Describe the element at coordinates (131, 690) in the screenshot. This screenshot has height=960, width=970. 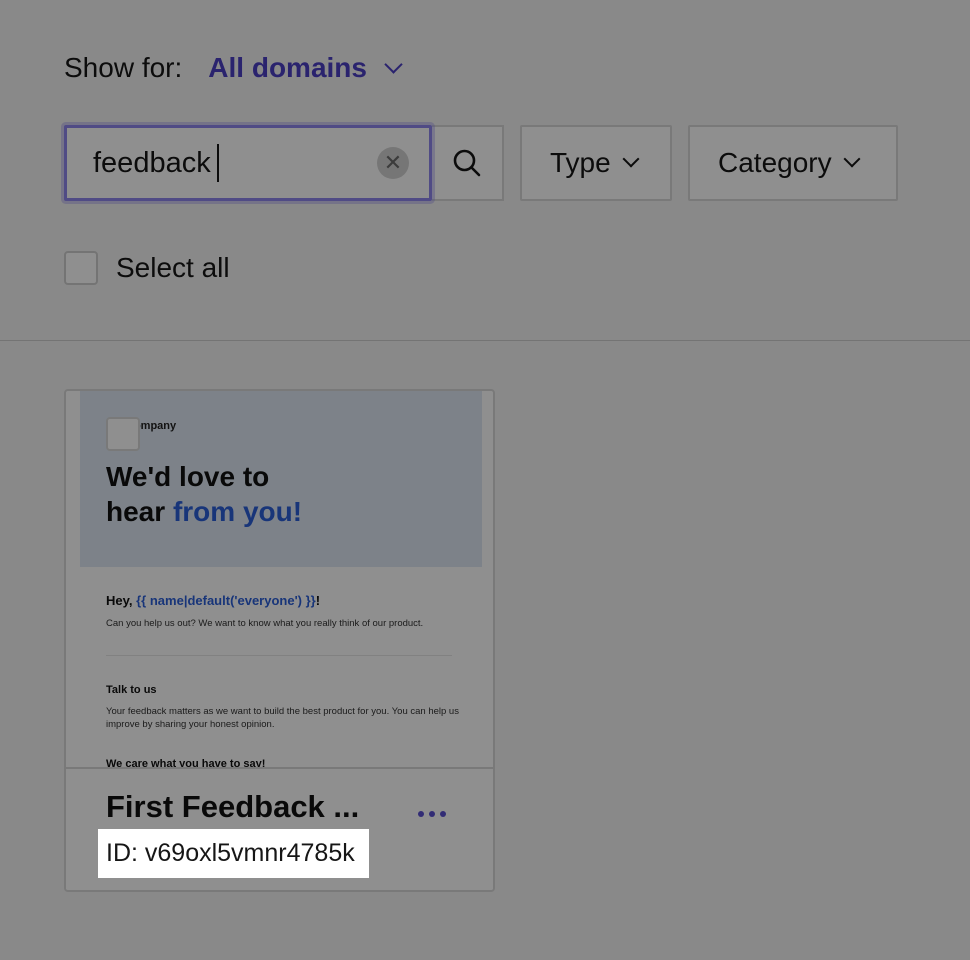
I see `preview-talk-heading: Talk to us` at that location.